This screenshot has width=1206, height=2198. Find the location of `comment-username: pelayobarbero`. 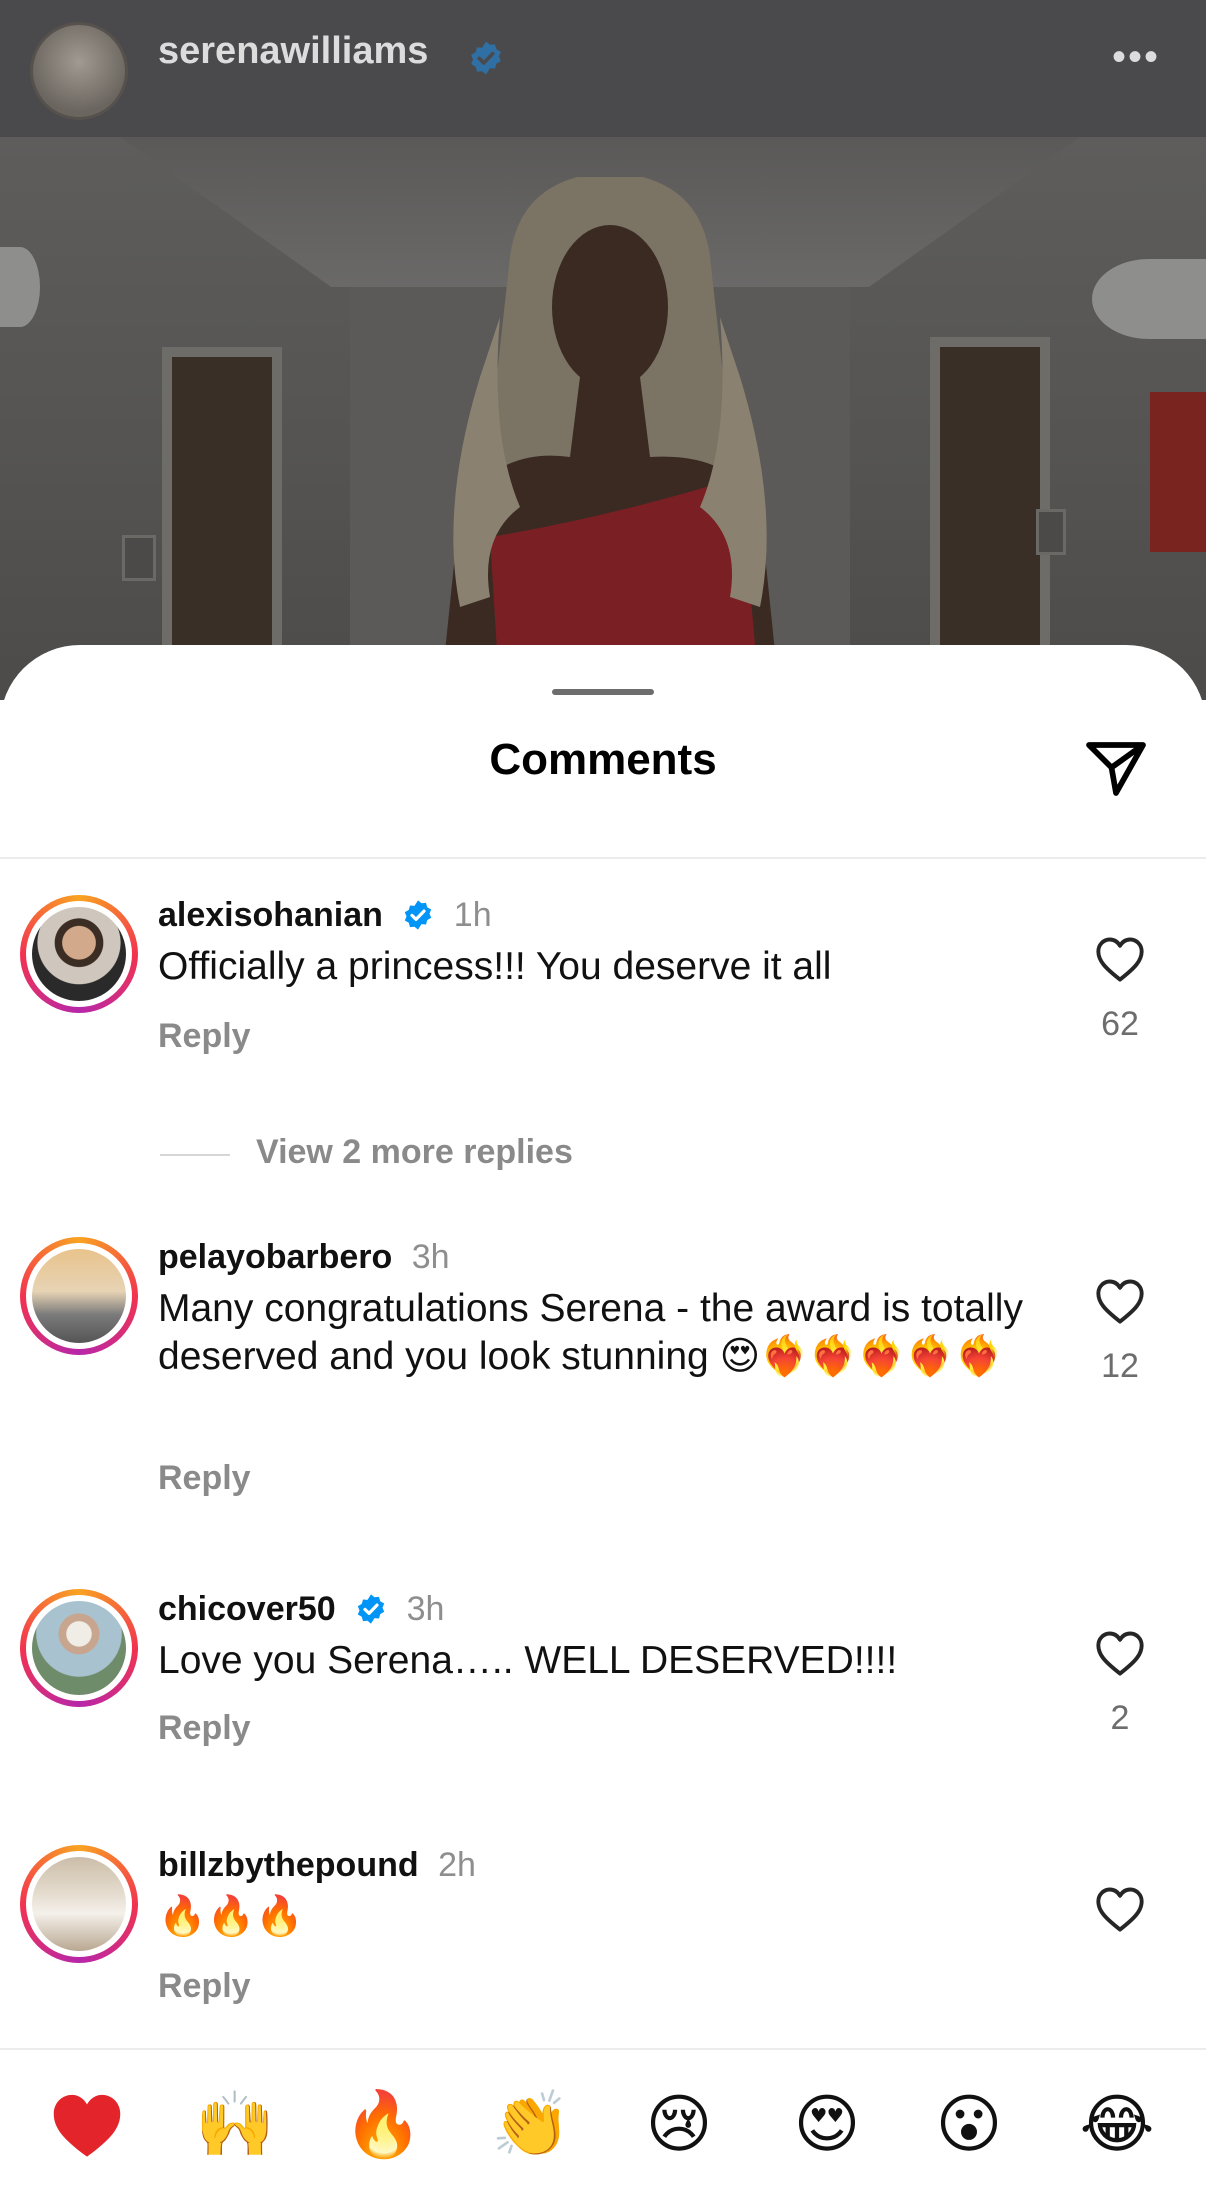

comment-username: pelayobarbero is located at coordinates (275, 1257).